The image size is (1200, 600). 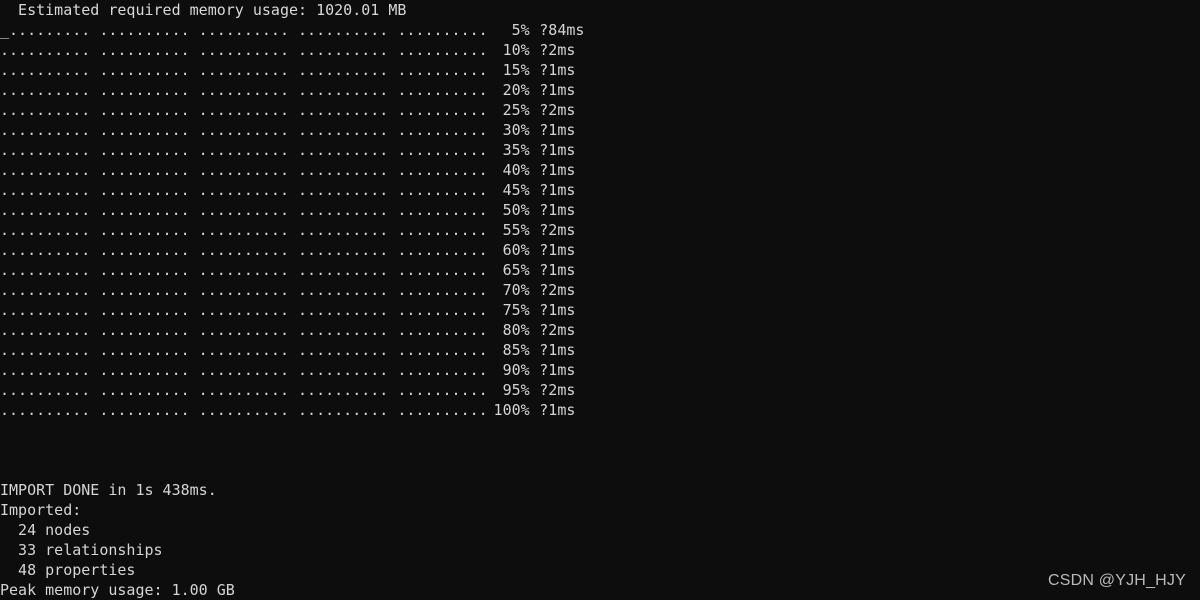 I want to click on progress-percent: 20%, so click(x=516, y=90).